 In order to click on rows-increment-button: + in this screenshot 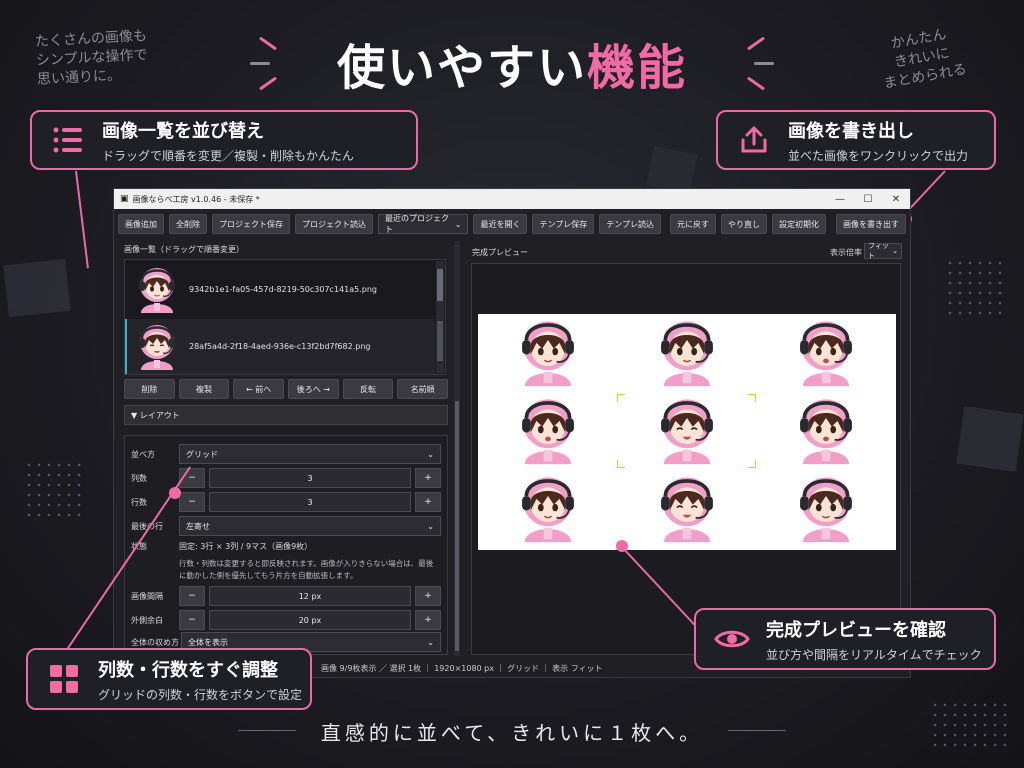, I will do `click(428, 502)`.